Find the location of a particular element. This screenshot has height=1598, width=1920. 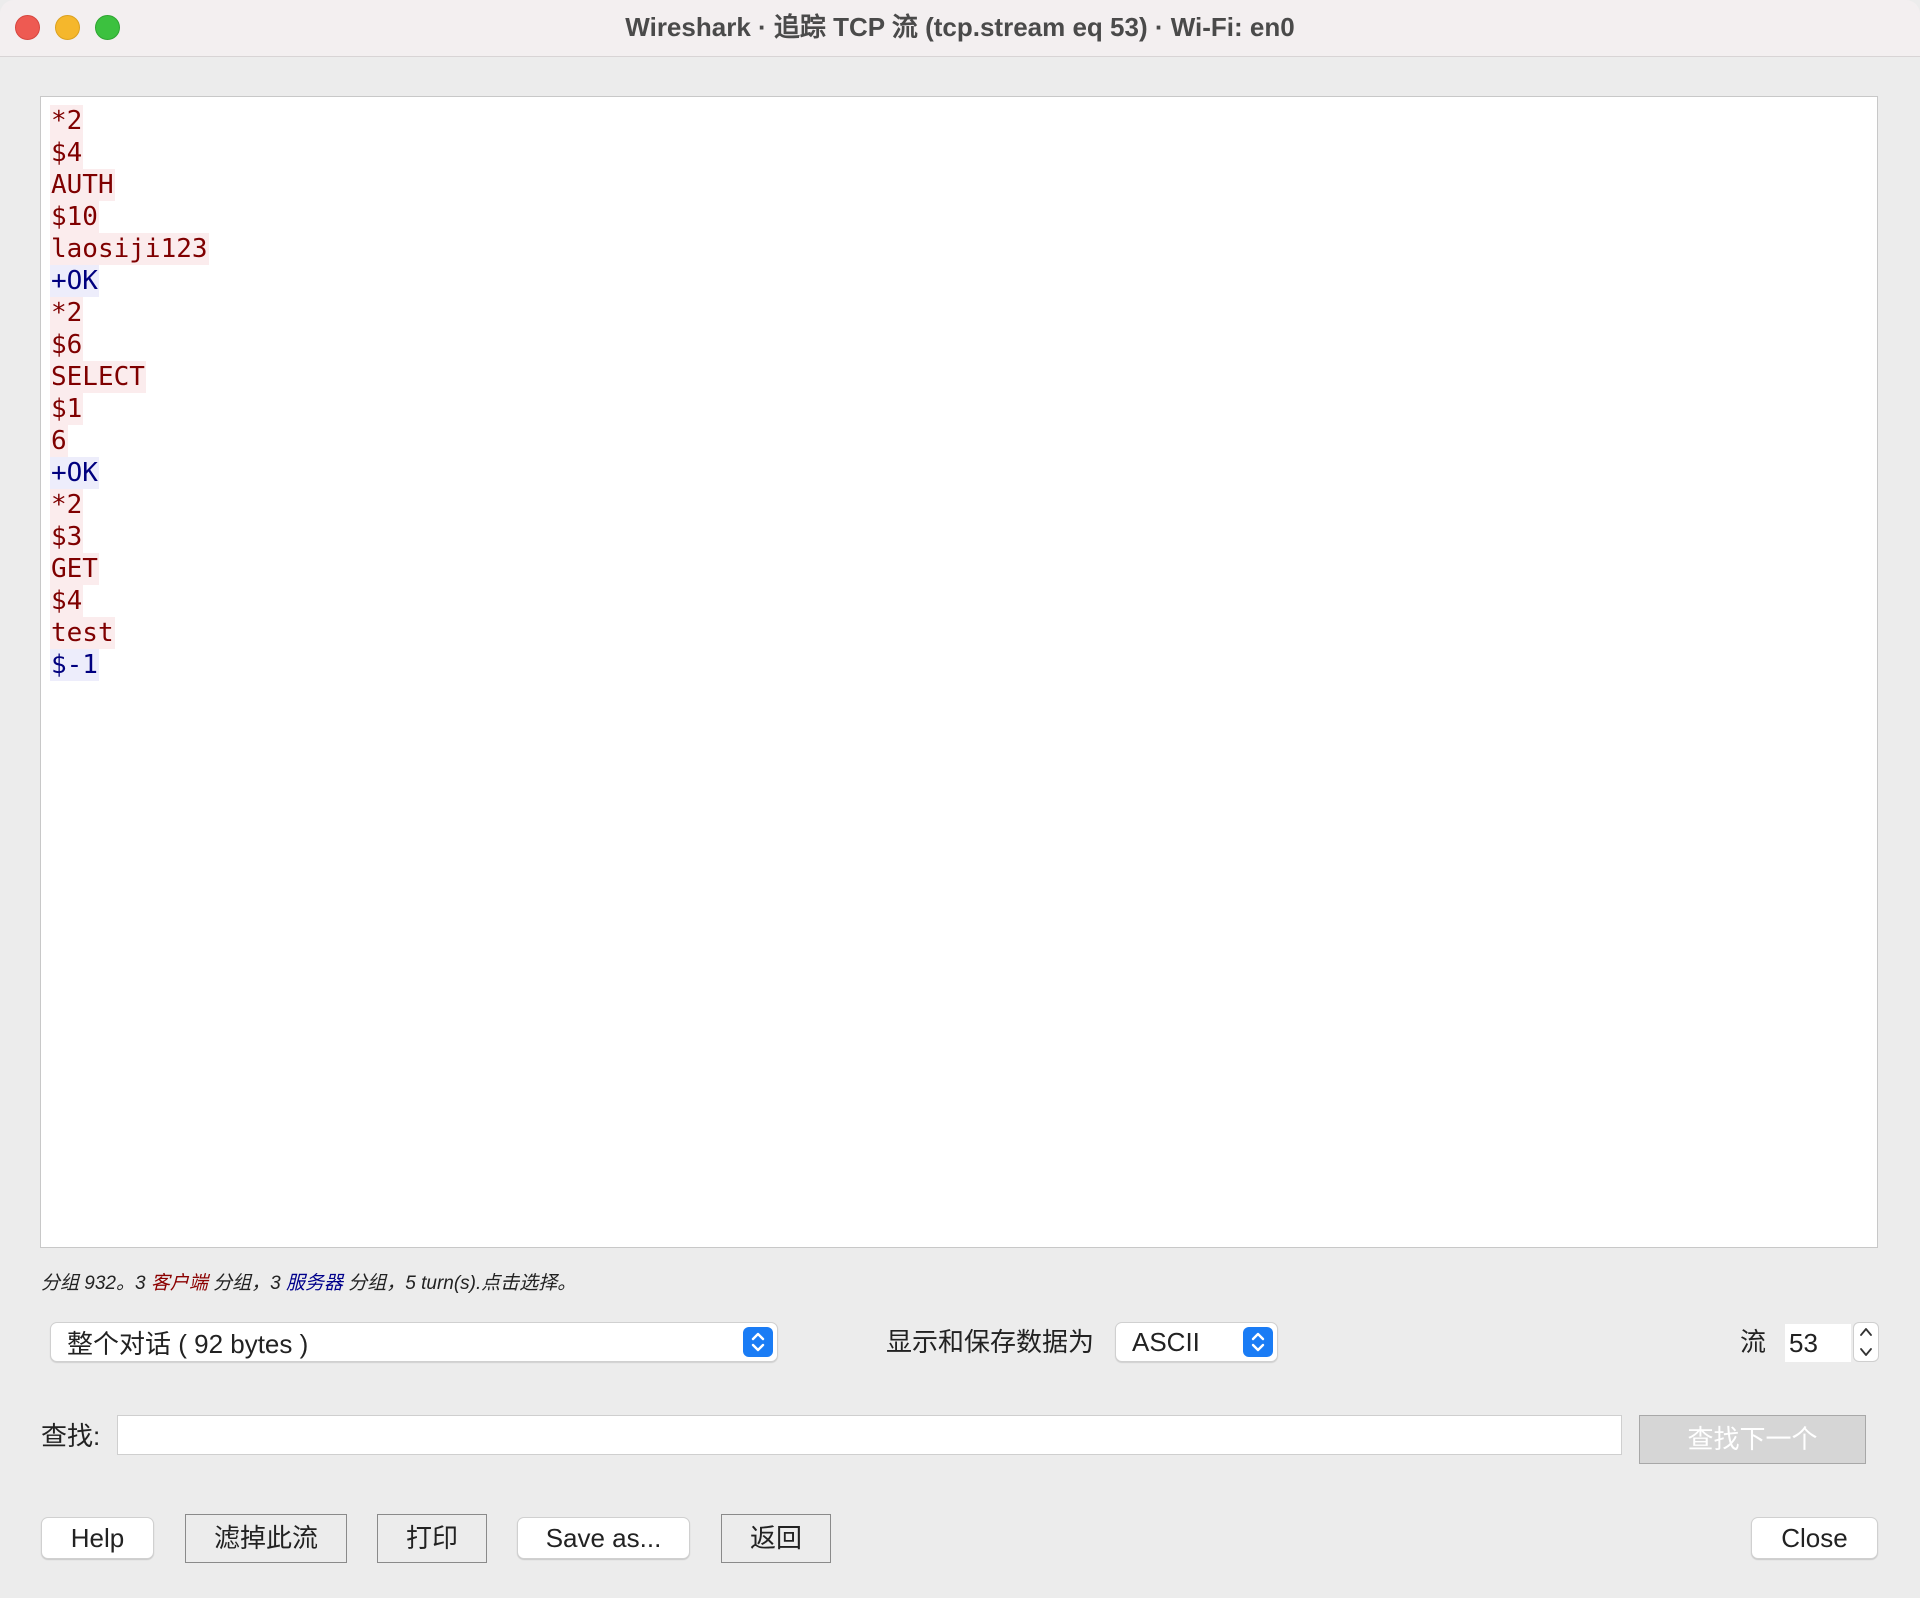

stats-middle: 分组，3 is located at coordinates (246, 1283).